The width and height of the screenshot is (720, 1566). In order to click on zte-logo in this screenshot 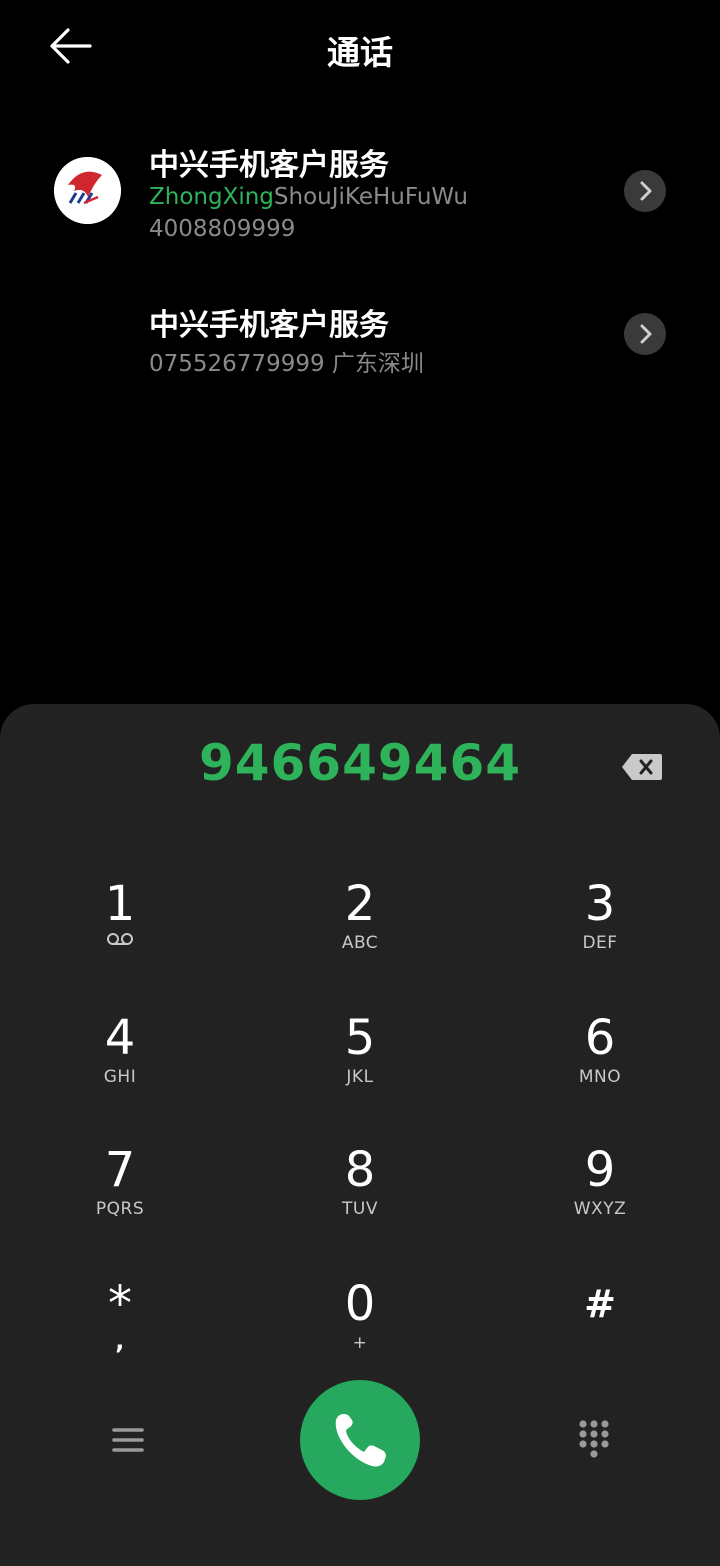, I will do `click(87, 190)`.